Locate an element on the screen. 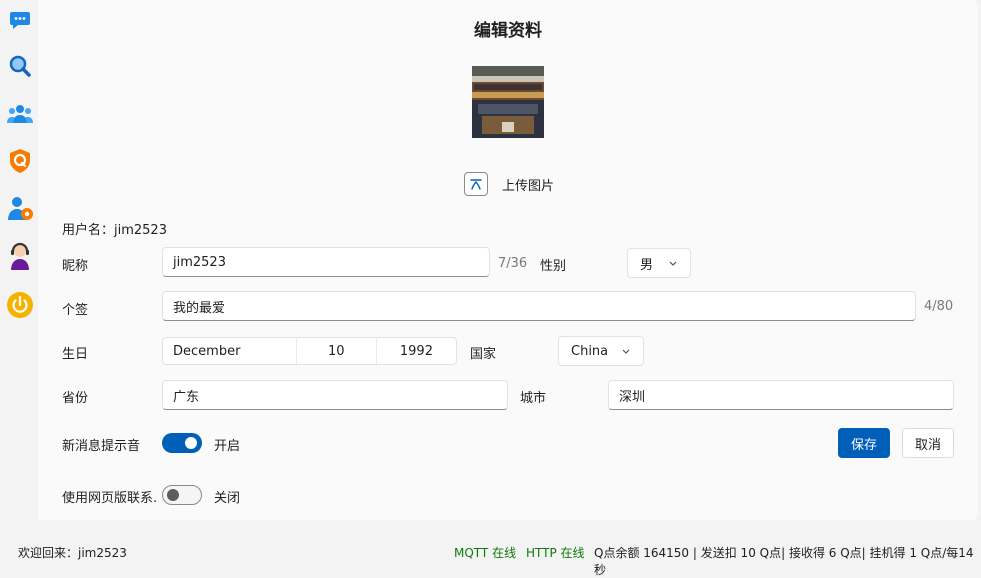  notify-sound-label: 新消息提示音 is located at coordinates (101, 446).